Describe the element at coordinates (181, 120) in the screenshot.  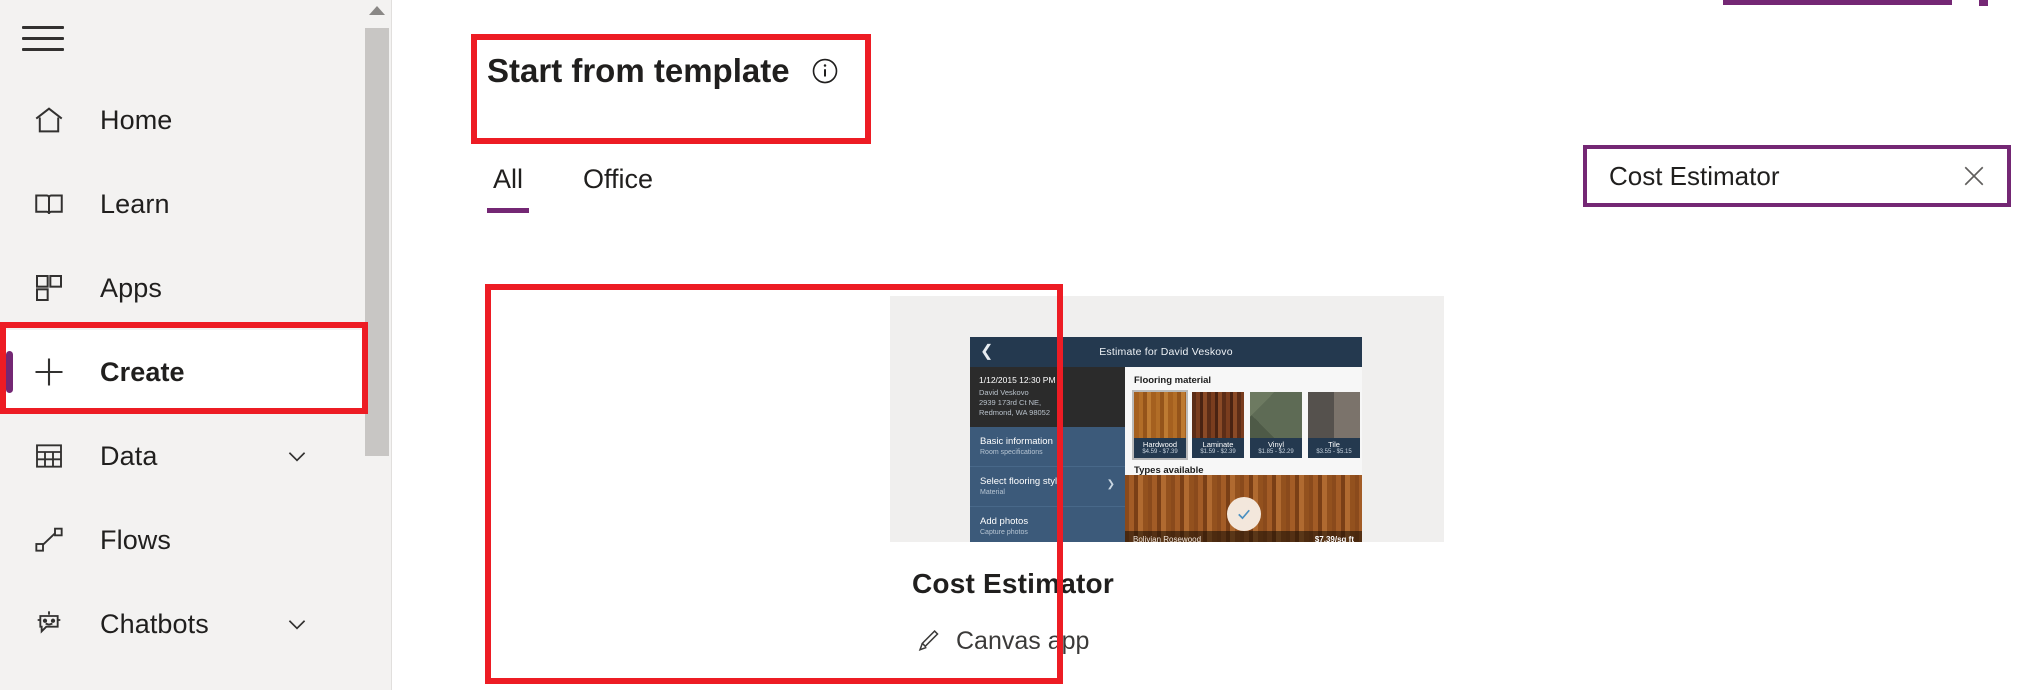
I see `sidebar-item-home: Home` at that location.